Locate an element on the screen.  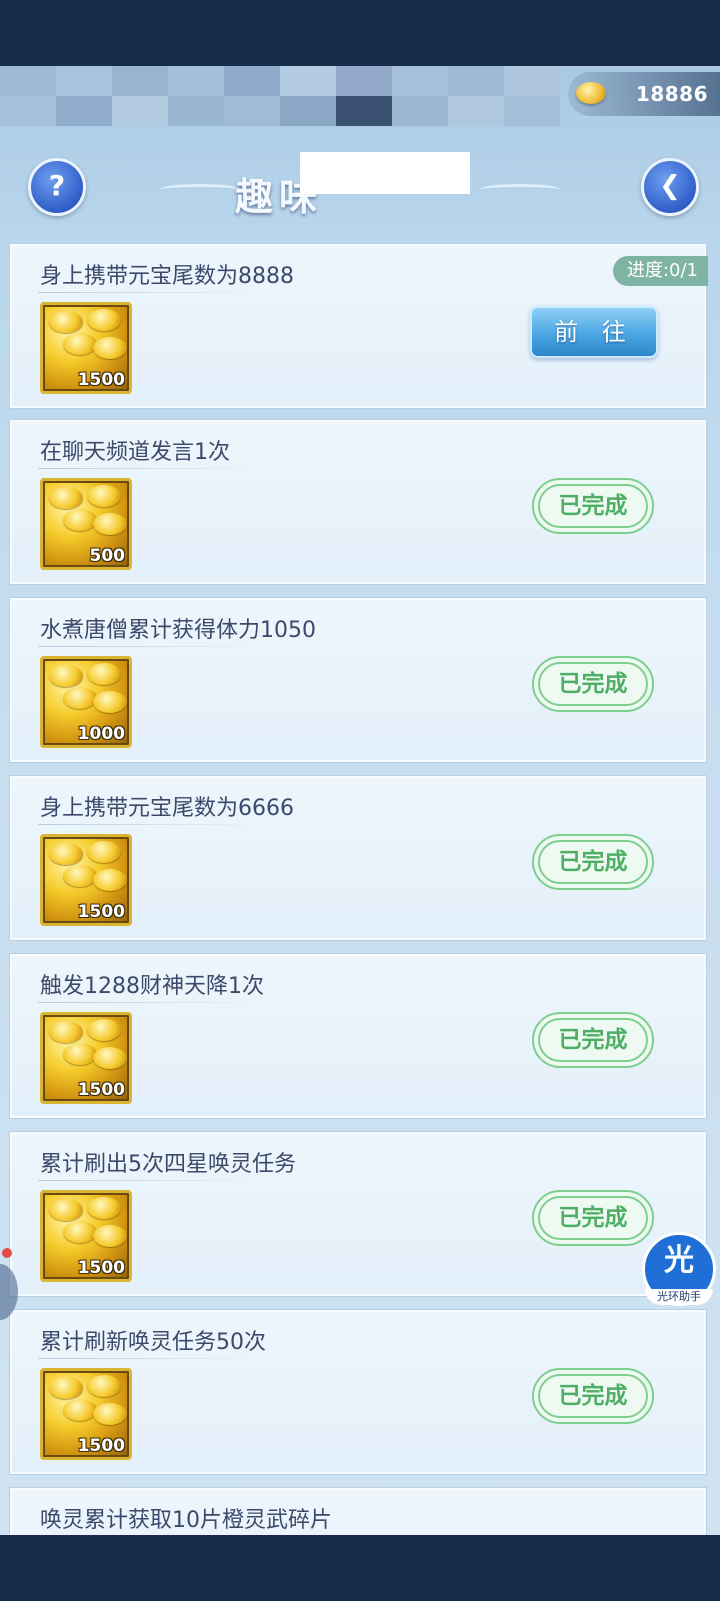
task-title: 累计刷新唤灵任务50次 is located at coordinates (153, 1342).